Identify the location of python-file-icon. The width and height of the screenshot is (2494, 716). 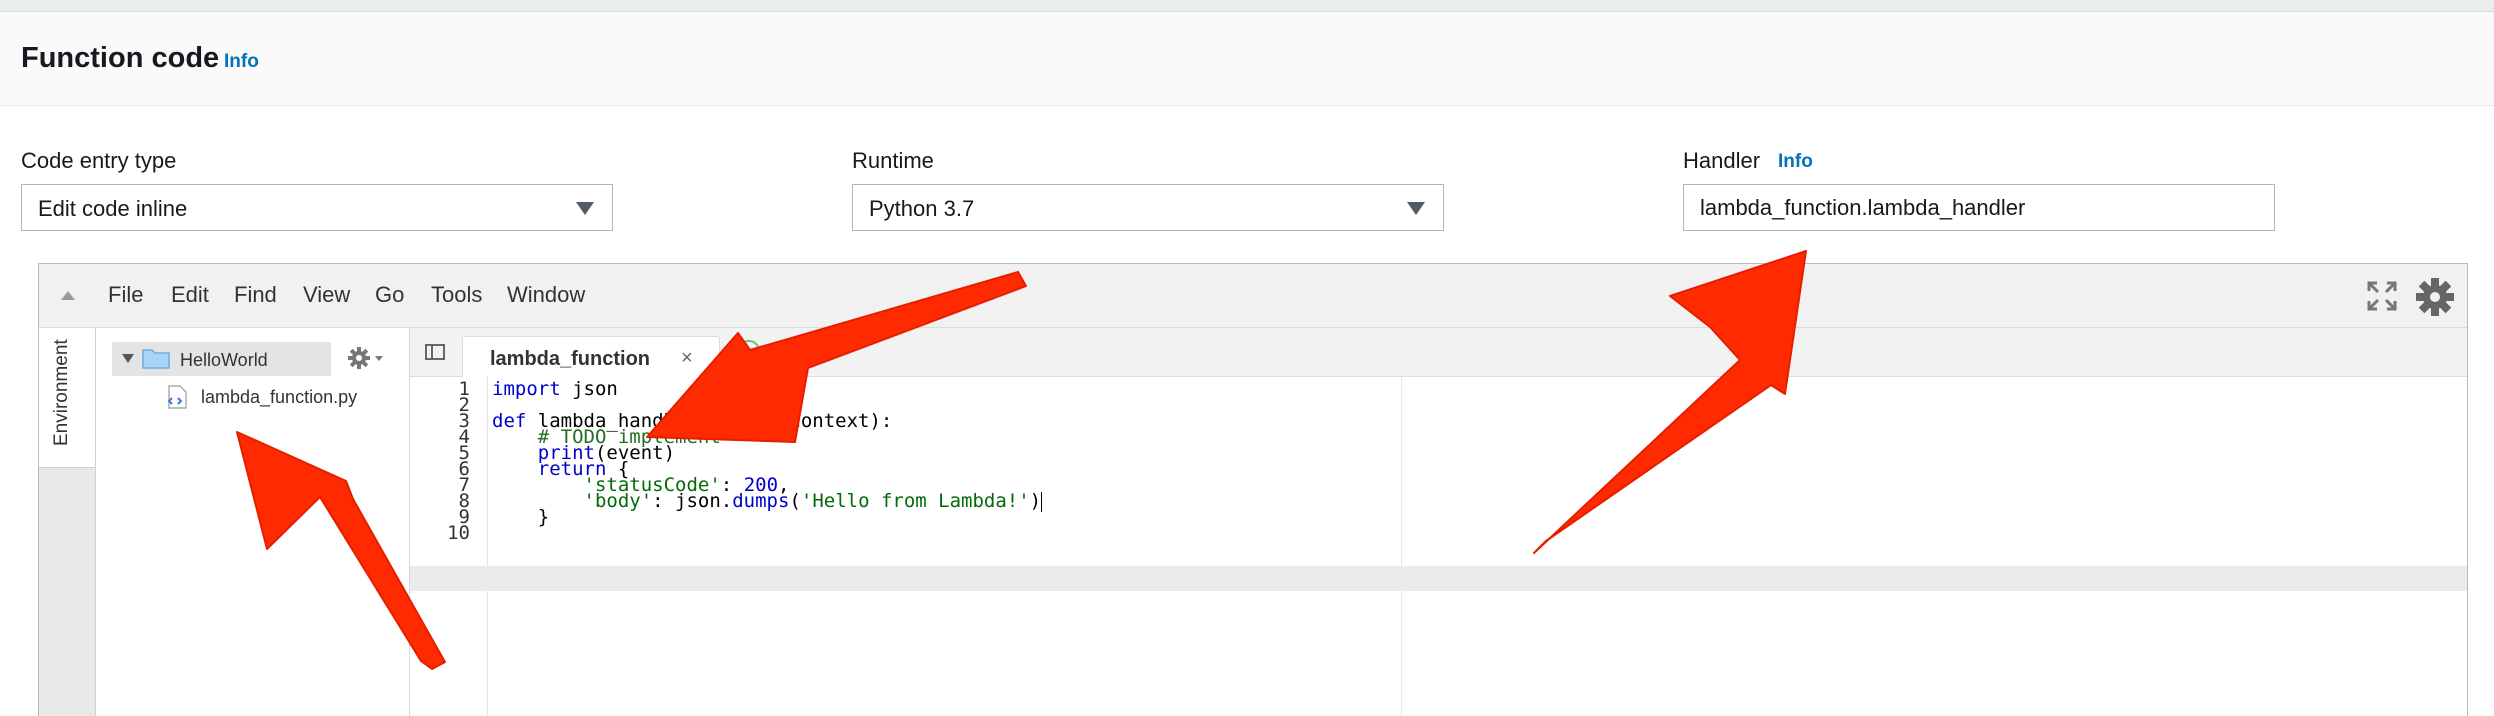
(177, 397).